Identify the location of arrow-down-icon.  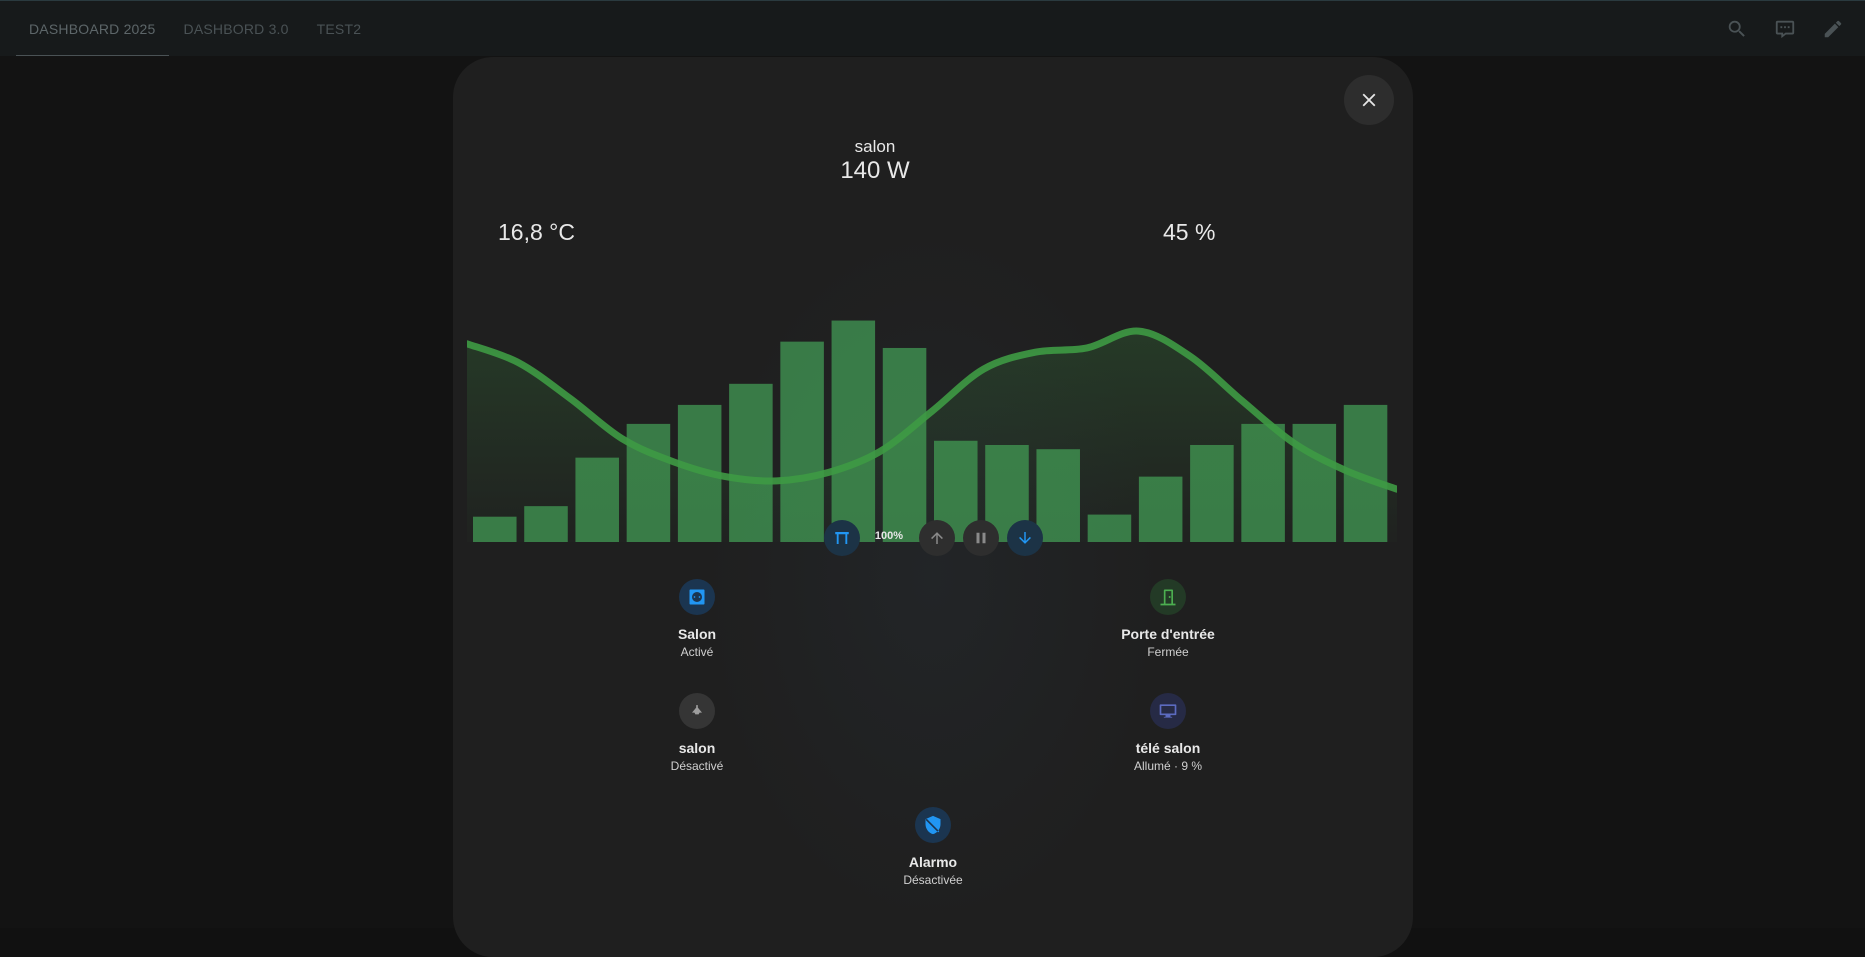
(1025, 538).